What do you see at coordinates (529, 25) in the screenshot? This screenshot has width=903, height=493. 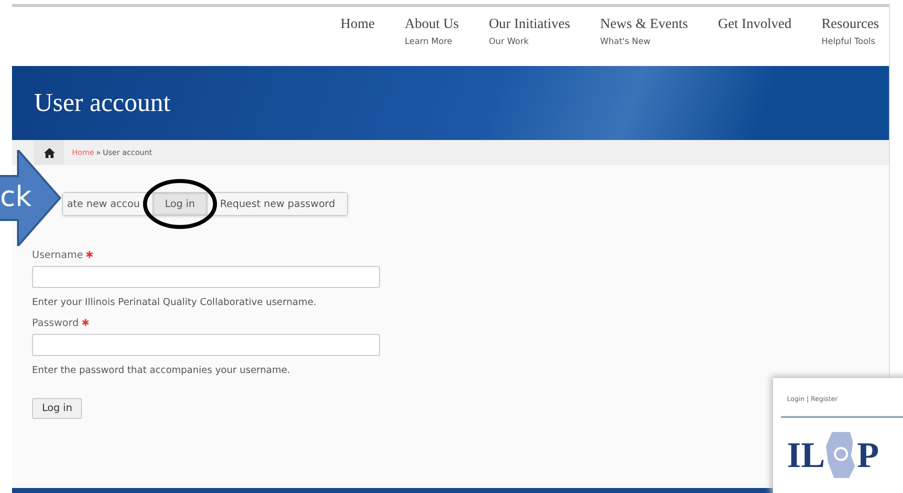 I see `nav-link: Our Initiatives` at bounding box center [529, 25].